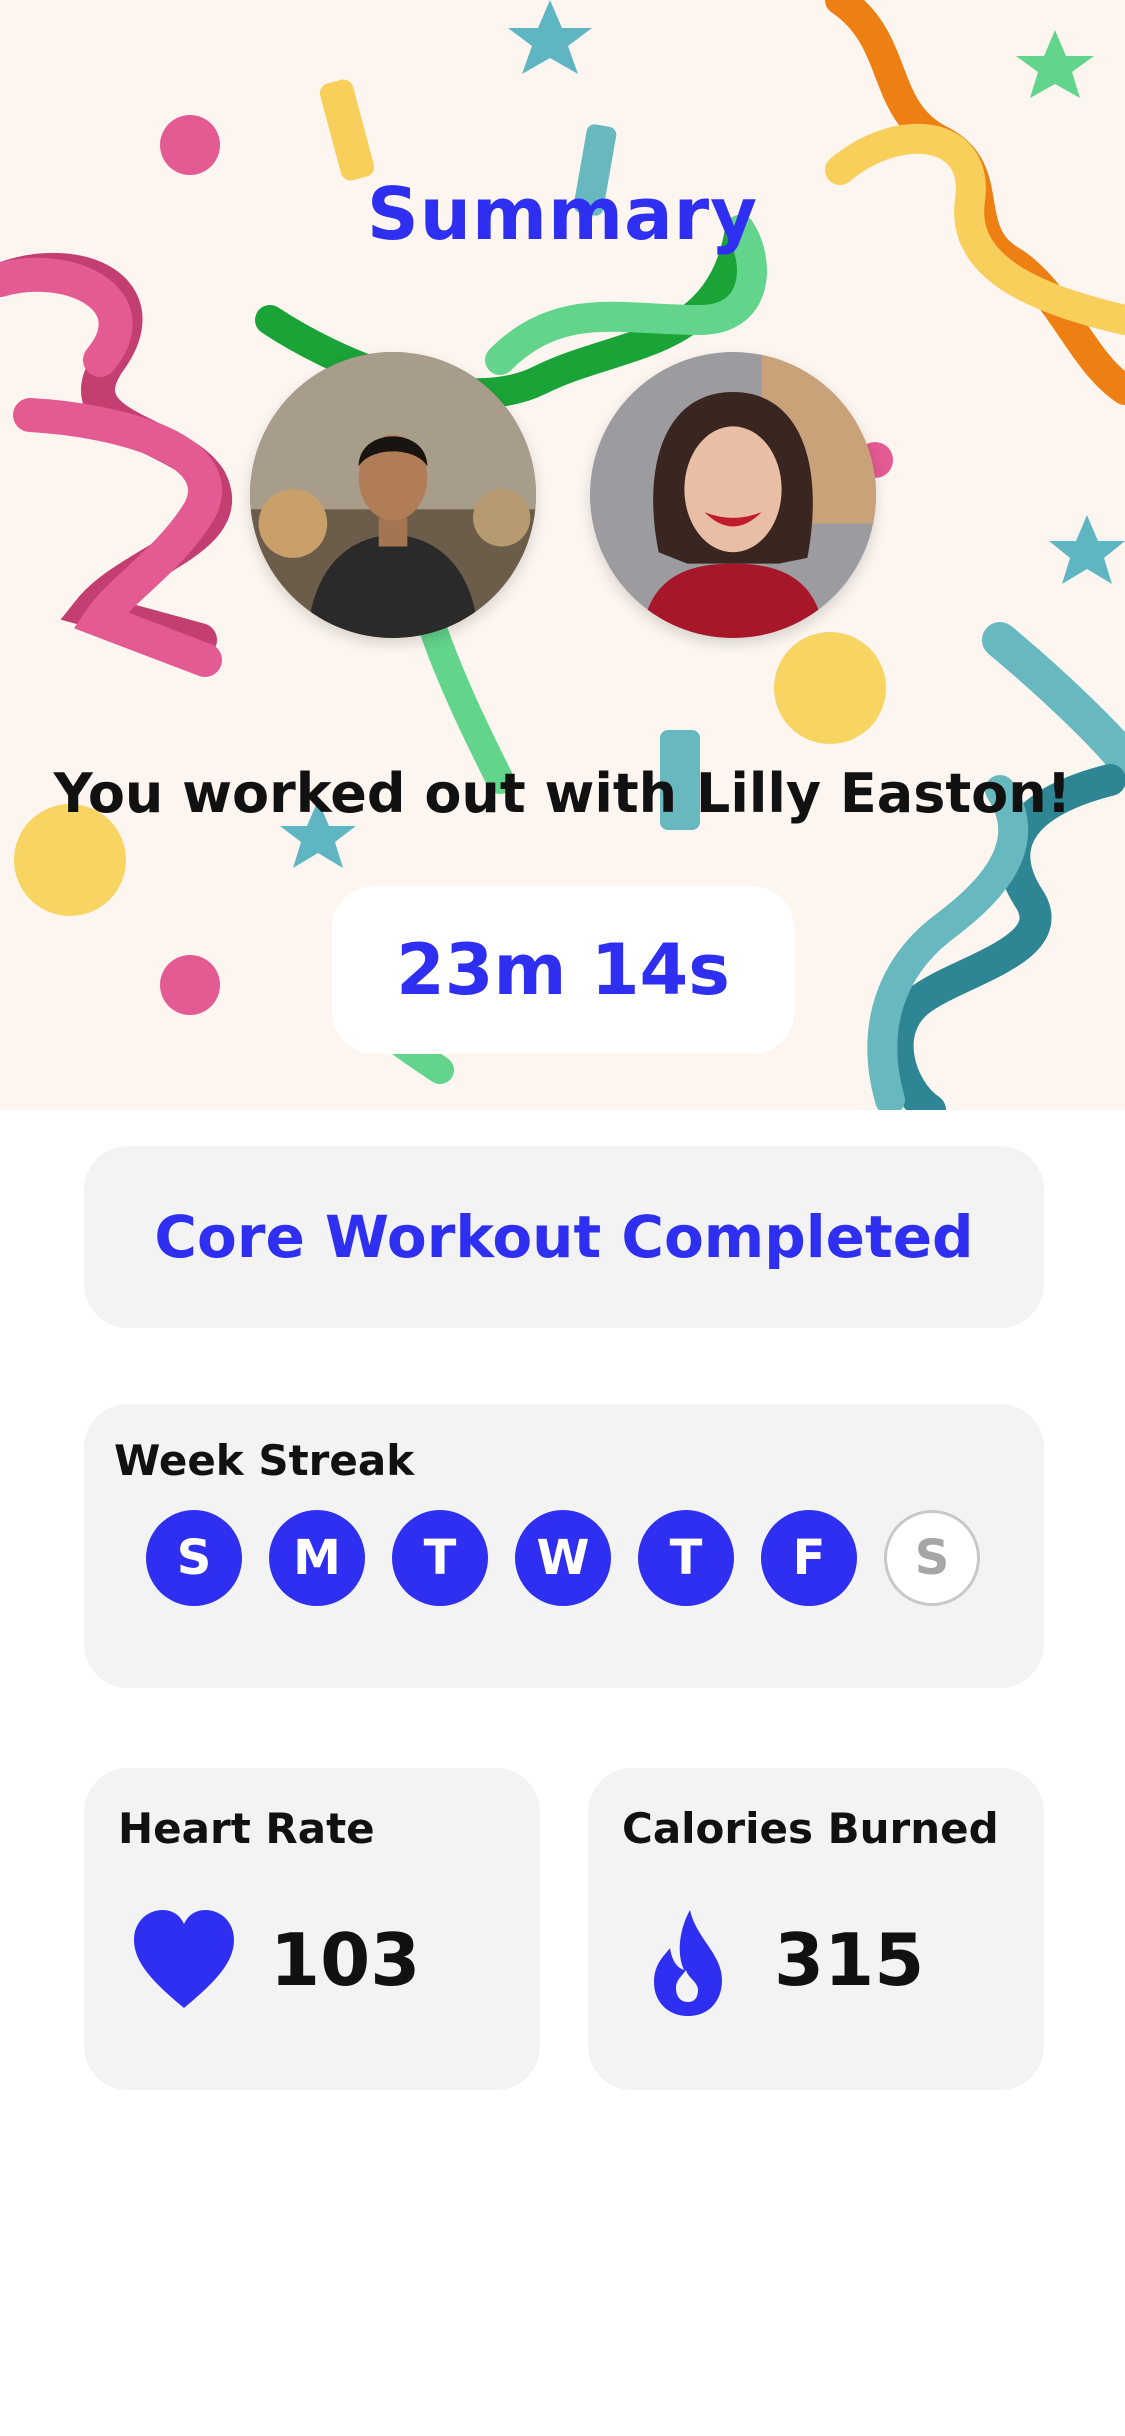 Image resolution: width=1125 pixels, height=2436 pixels. Describe the element at coordinates (686, 1558) in the screenshot. I see `streak-day-thursday: T` at that location.